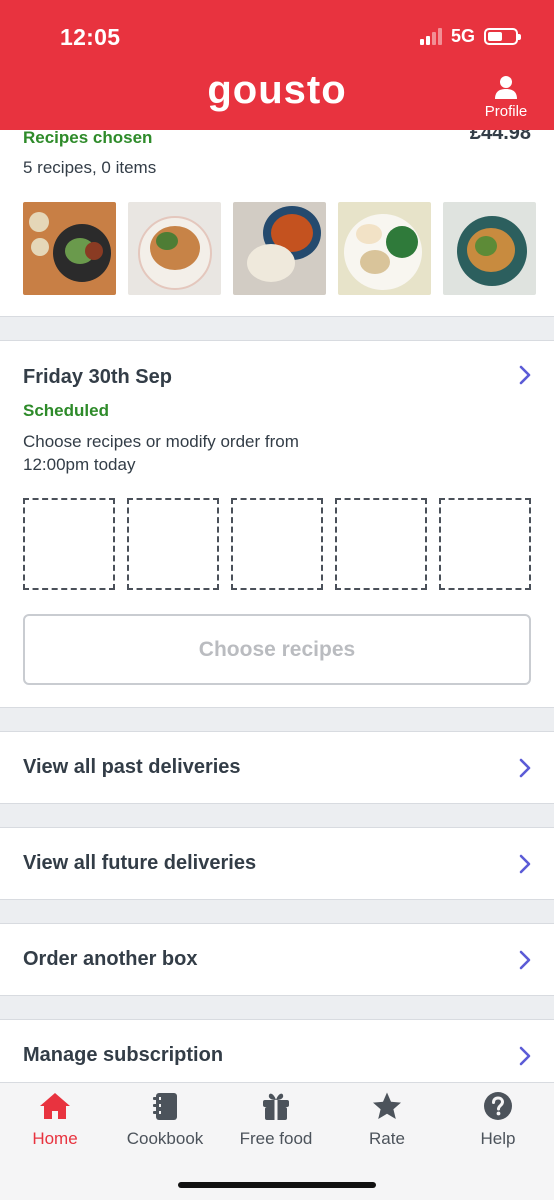 Image resolution: width=554 pixels, height=1200 pixels. What do you see at coordinates (506, 111) in the screenshot?
I see `profile-label: Profile` at bounding box center [506, 111].